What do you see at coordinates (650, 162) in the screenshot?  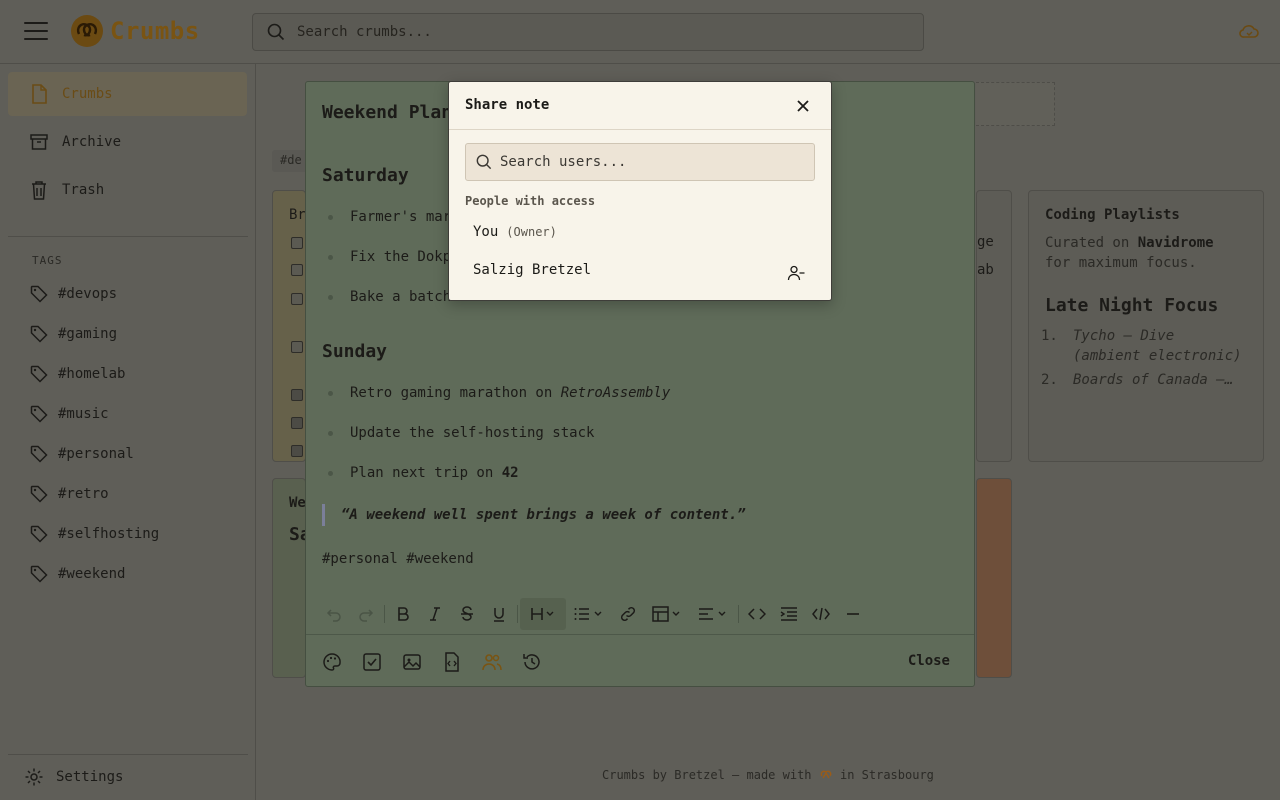 I see `user-search-input` at bounding box center [650, 162].